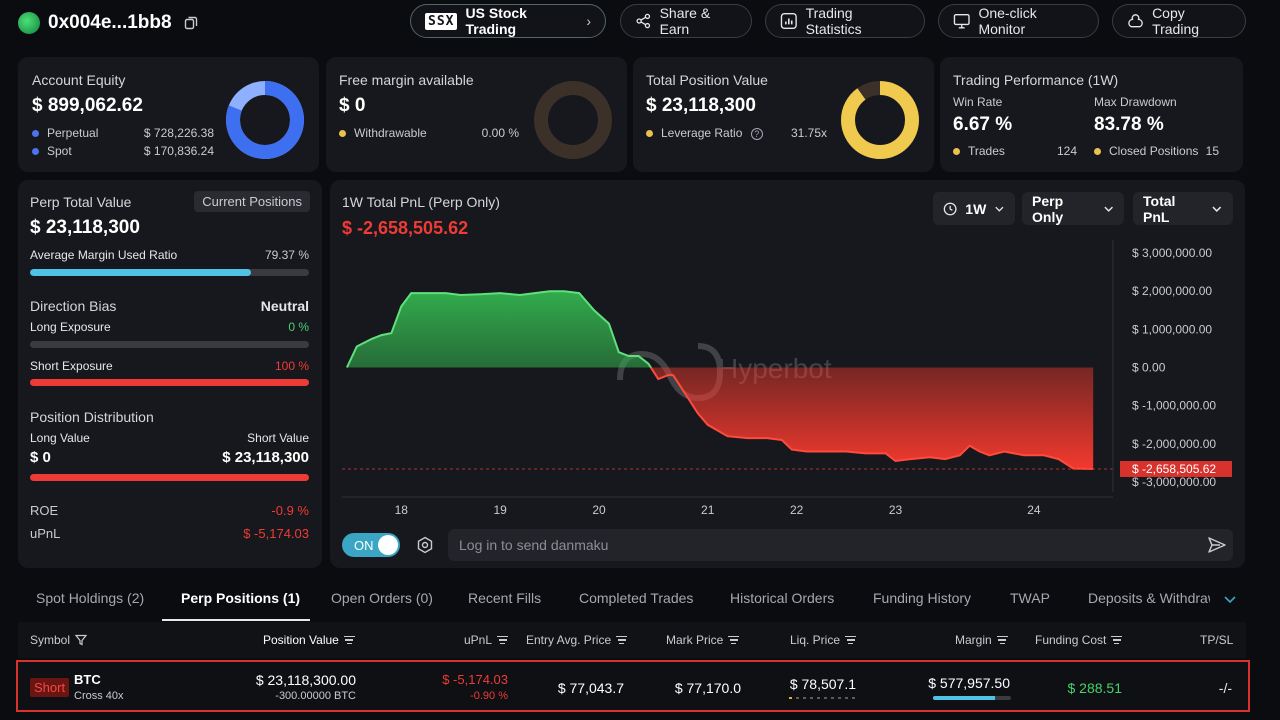 The width and height of the screenshot is (1280, 720). I want to click on timeframe-dropdown: 1W, so click(974, 208).